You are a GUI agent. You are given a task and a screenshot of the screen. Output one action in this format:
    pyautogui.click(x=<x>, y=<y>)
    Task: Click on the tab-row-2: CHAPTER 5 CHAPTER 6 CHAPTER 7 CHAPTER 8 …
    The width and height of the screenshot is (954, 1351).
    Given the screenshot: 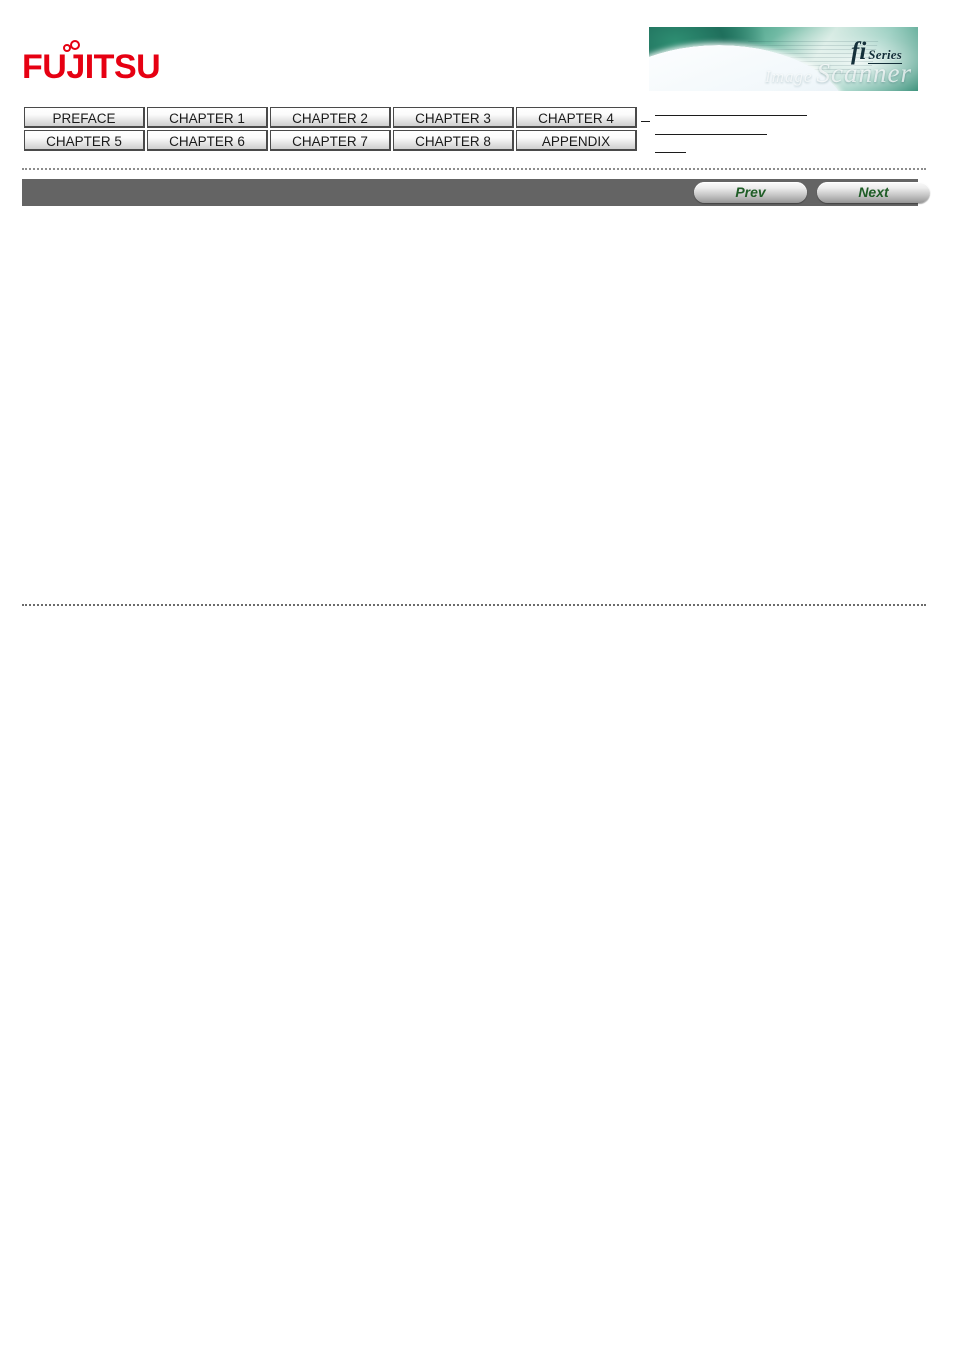 What is the action you would take?
    pyautogui.click(x=330, y=140)
    